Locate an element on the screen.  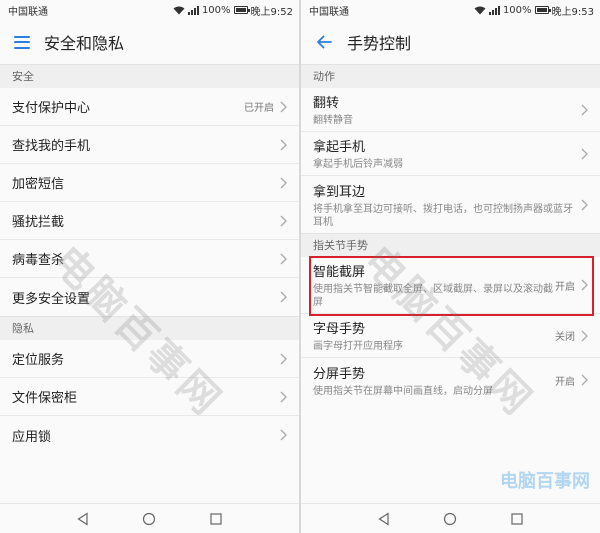
status-bar: 中国联通 100% 晚上9:52 is located at coordinates (149, 10).